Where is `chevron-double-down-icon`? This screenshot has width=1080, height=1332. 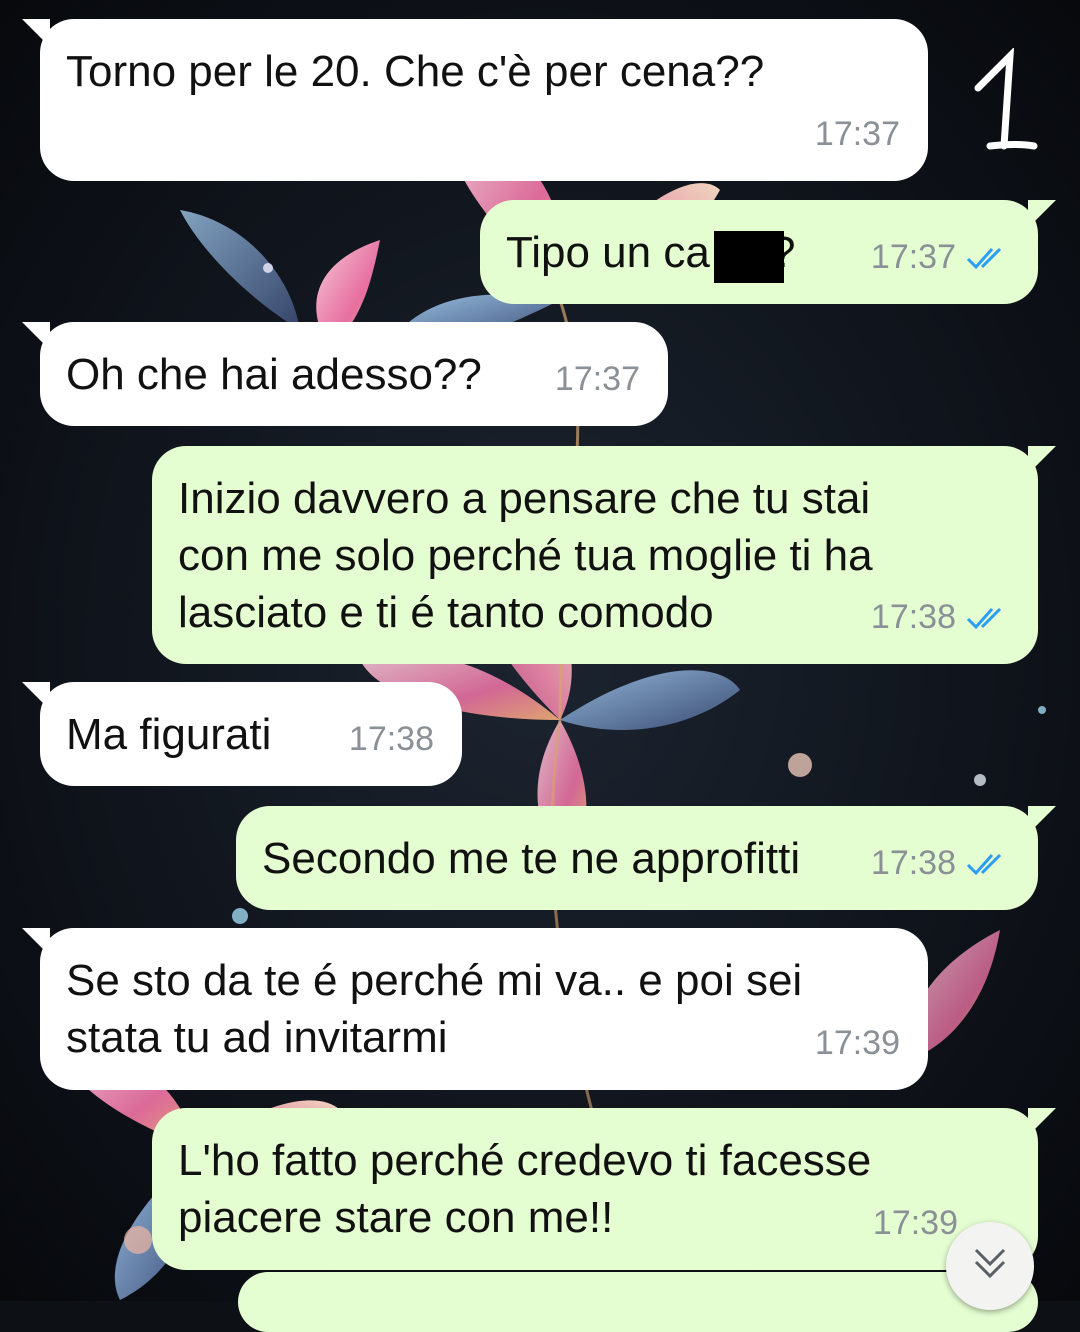 chevron-double-down-icon is located at coordinates (990, 1263).